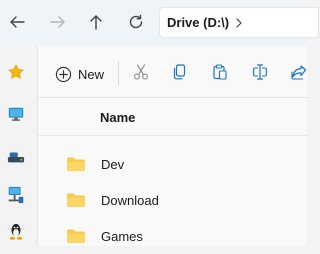 The width and height of the screenshot is (320, 254). I want to click on arrow-left-icon, so click(17, 22).